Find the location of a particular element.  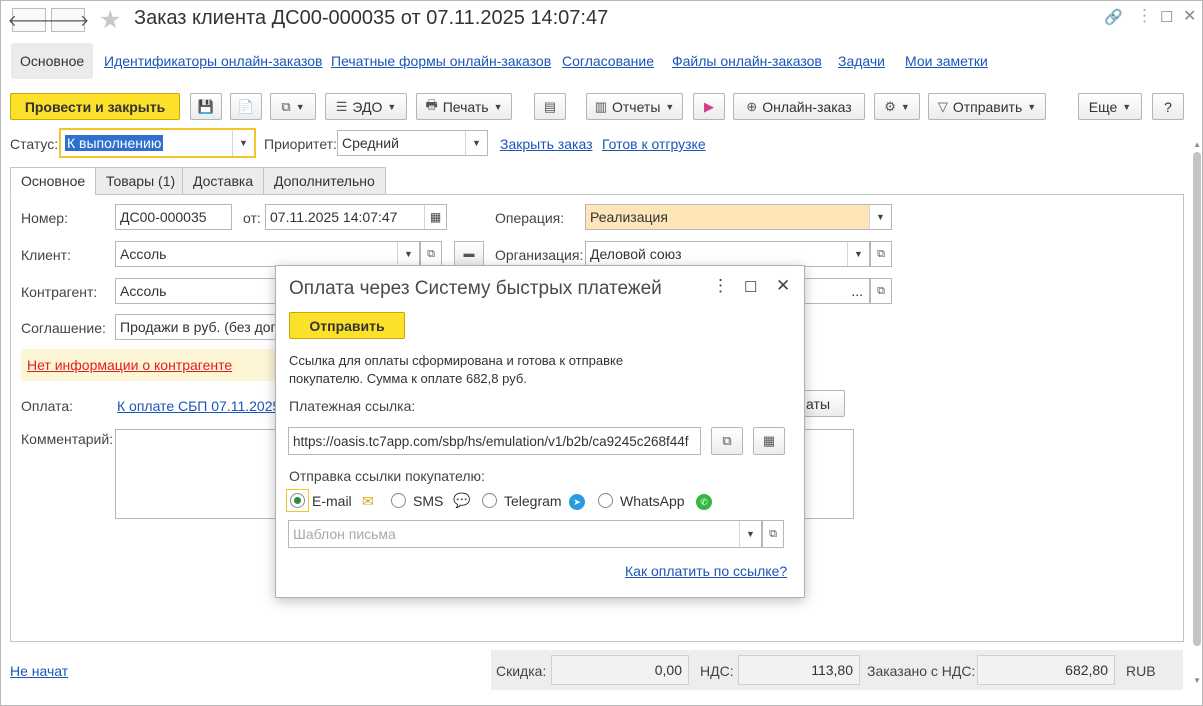

radio-whatsapp is located at coordinates (605, 500).